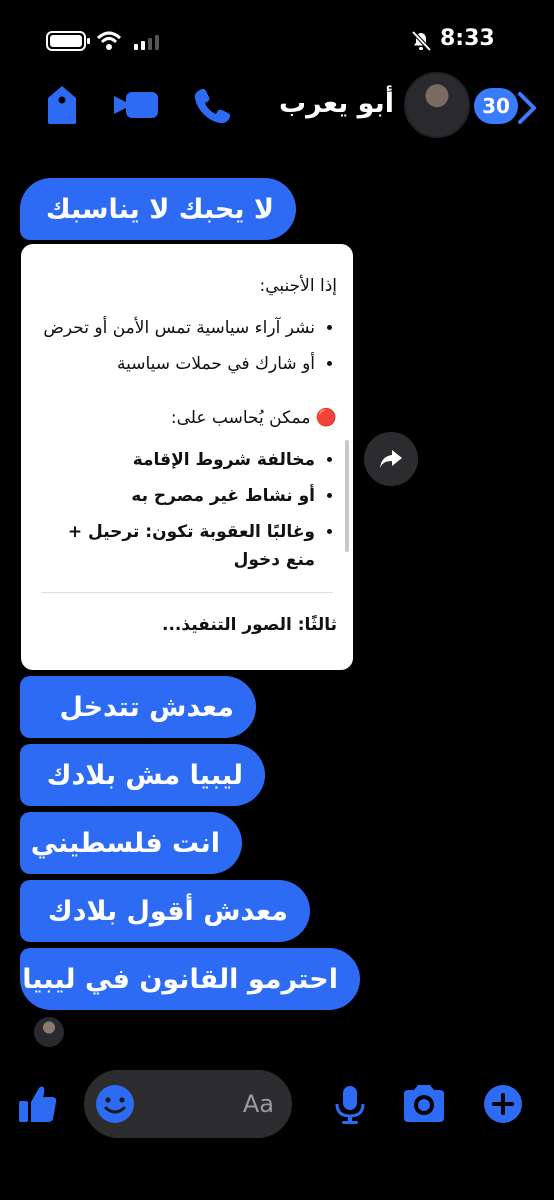  What do you see at coordinates (437, 105) in the screenshot?
I see `contact-avatar` at bounding box center [437, 105].